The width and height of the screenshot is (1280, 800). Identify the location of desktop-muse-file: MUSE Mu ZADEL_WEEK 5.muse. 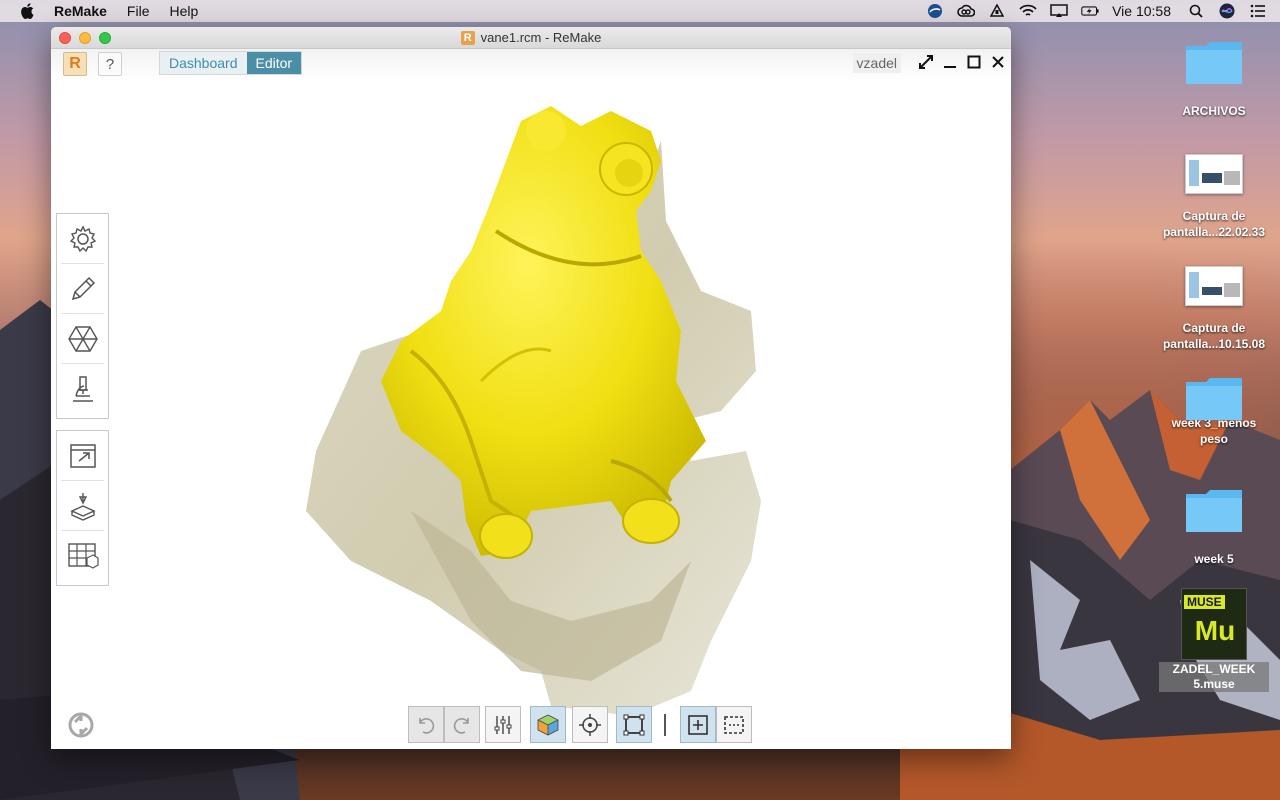
(1214, 640).